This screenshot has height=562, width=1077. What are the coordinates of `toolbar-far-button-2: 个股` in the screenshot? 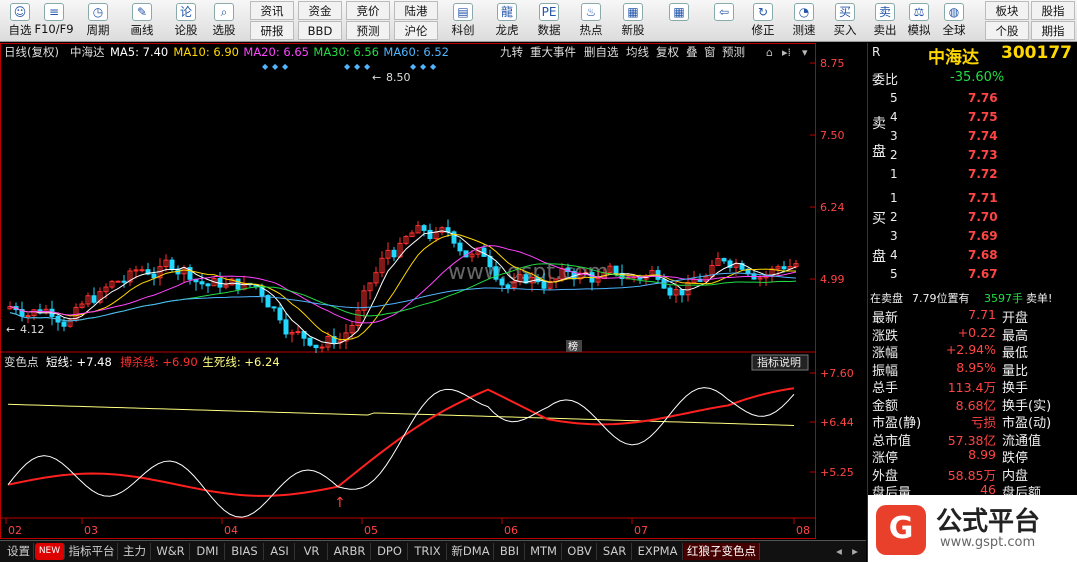 It's located at (1007, 30).